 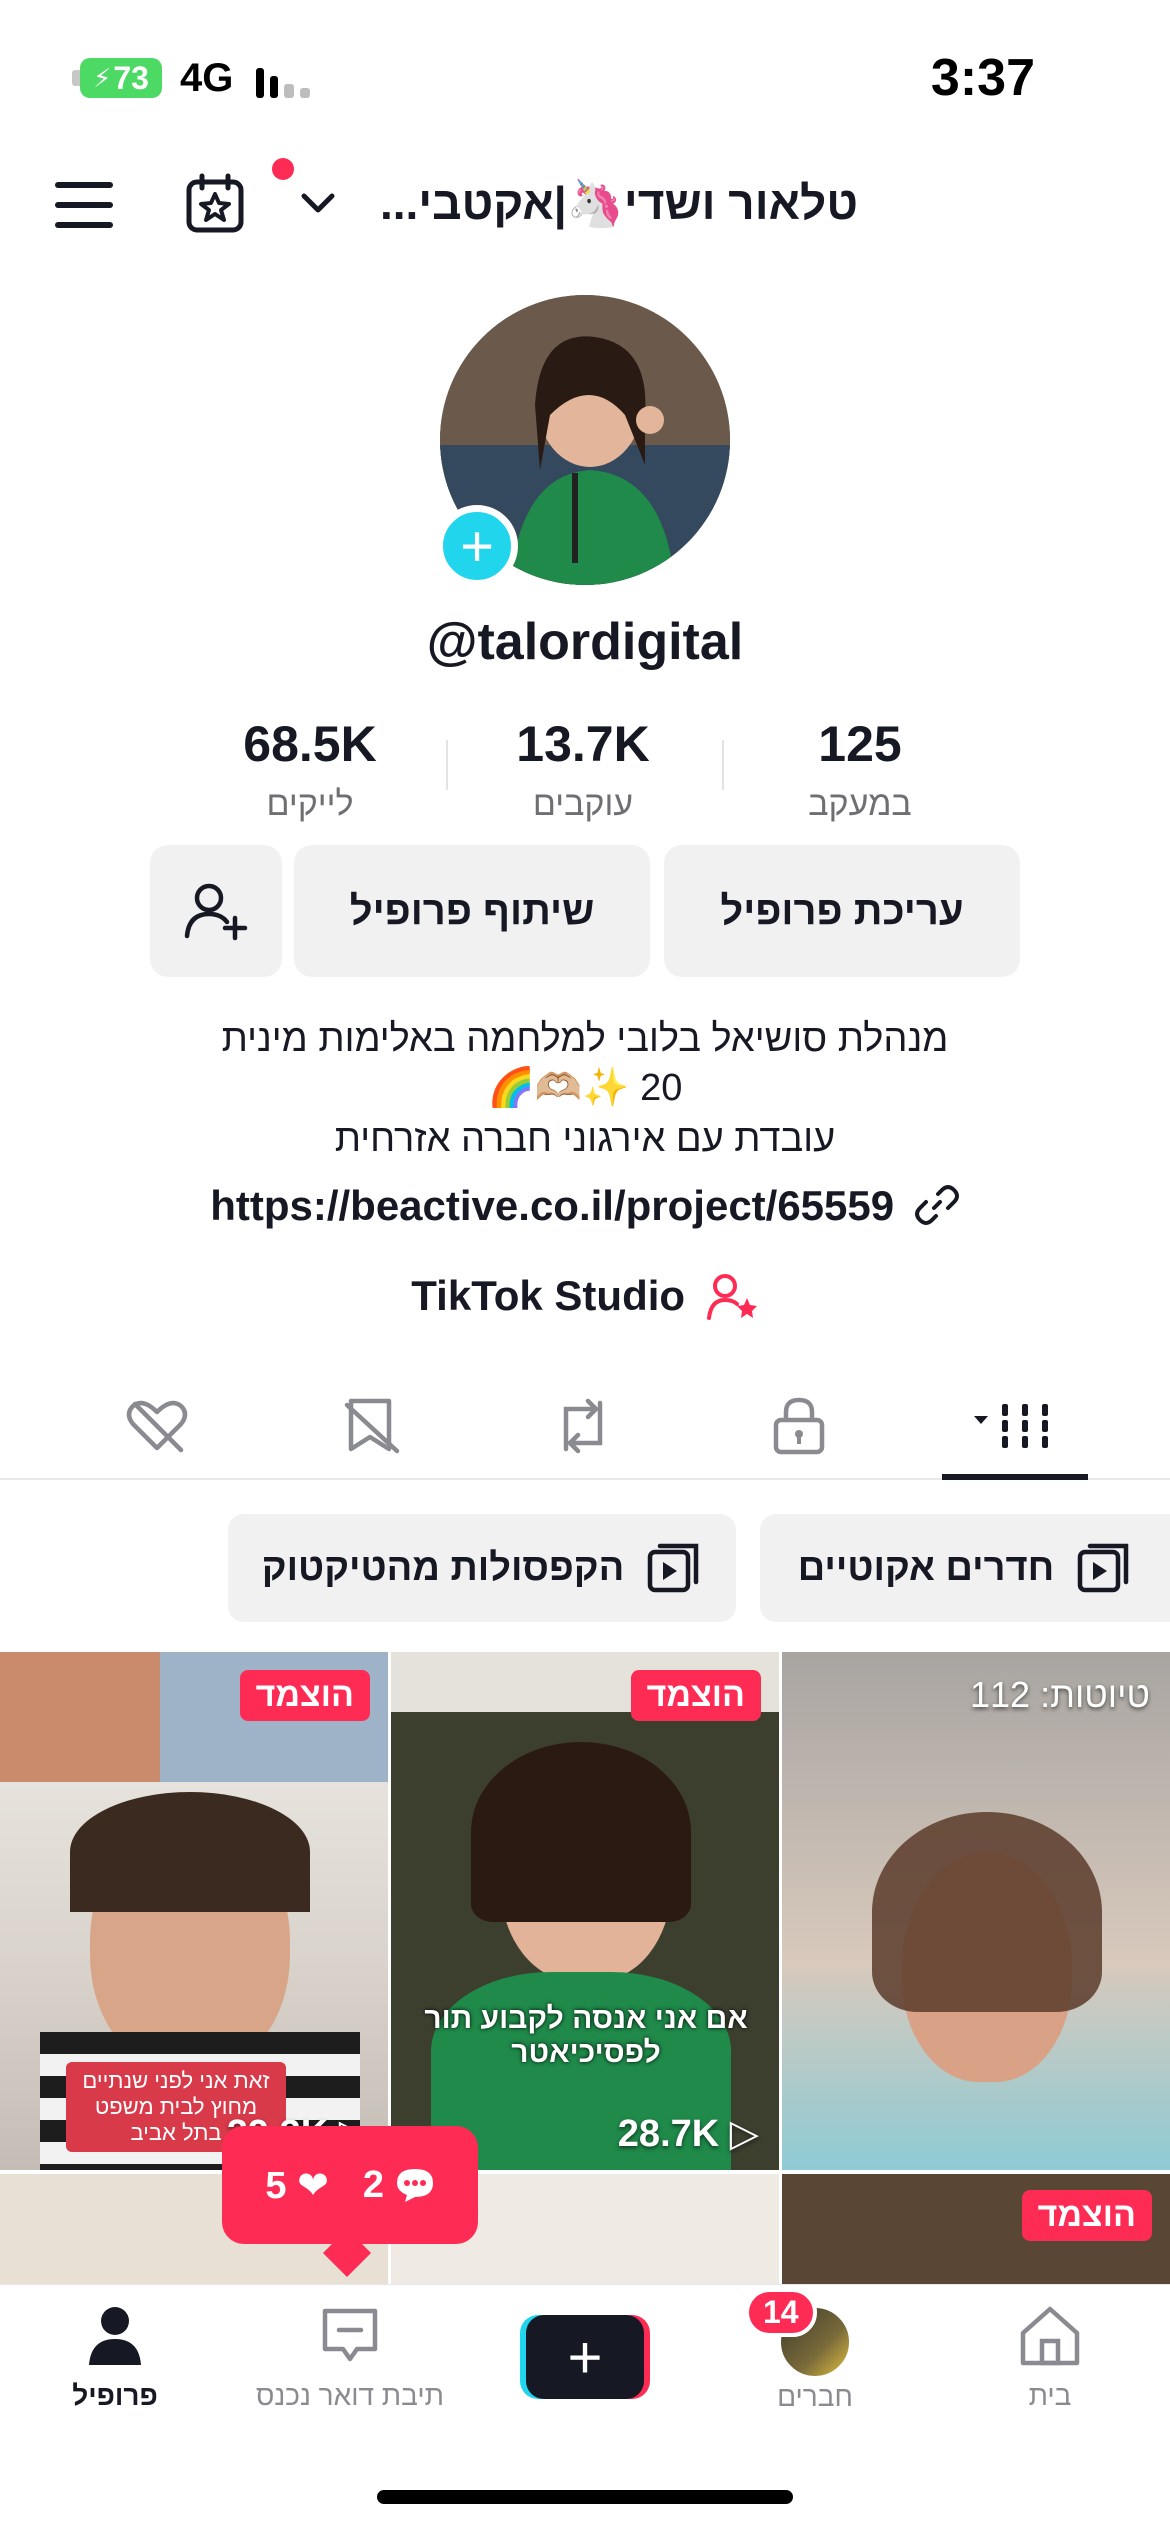 What do you see at coordinates (548, 1295) in the screenshot?
I see `tiktok-studio-label: TikTok Studio` at bounding box center [548, 1295].